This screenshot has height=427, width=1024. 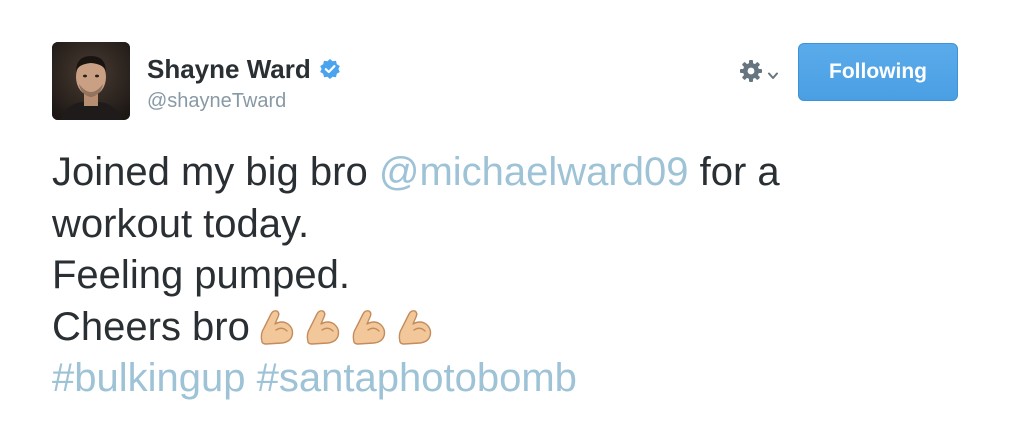 I want to click on tweet-settings-menu, so click(x=758, y=71).